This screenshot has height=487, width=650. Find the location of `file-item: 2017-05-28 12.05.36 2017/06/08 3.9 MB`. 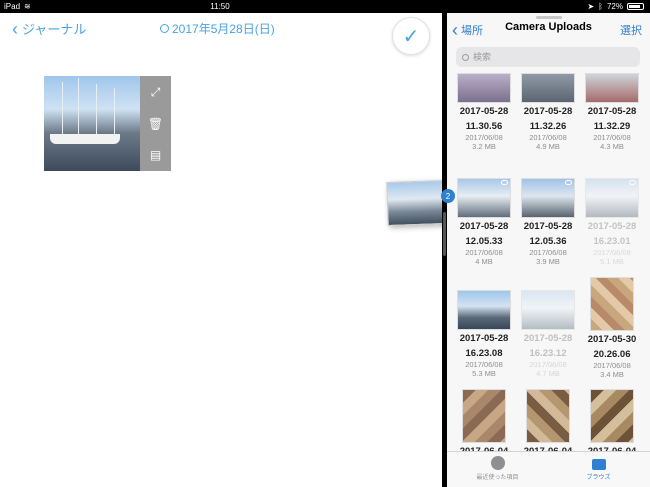

file-item: 2017-05-28 12.05.36 2017/06/08 3.9 MB is located at coordinates (548, 222).